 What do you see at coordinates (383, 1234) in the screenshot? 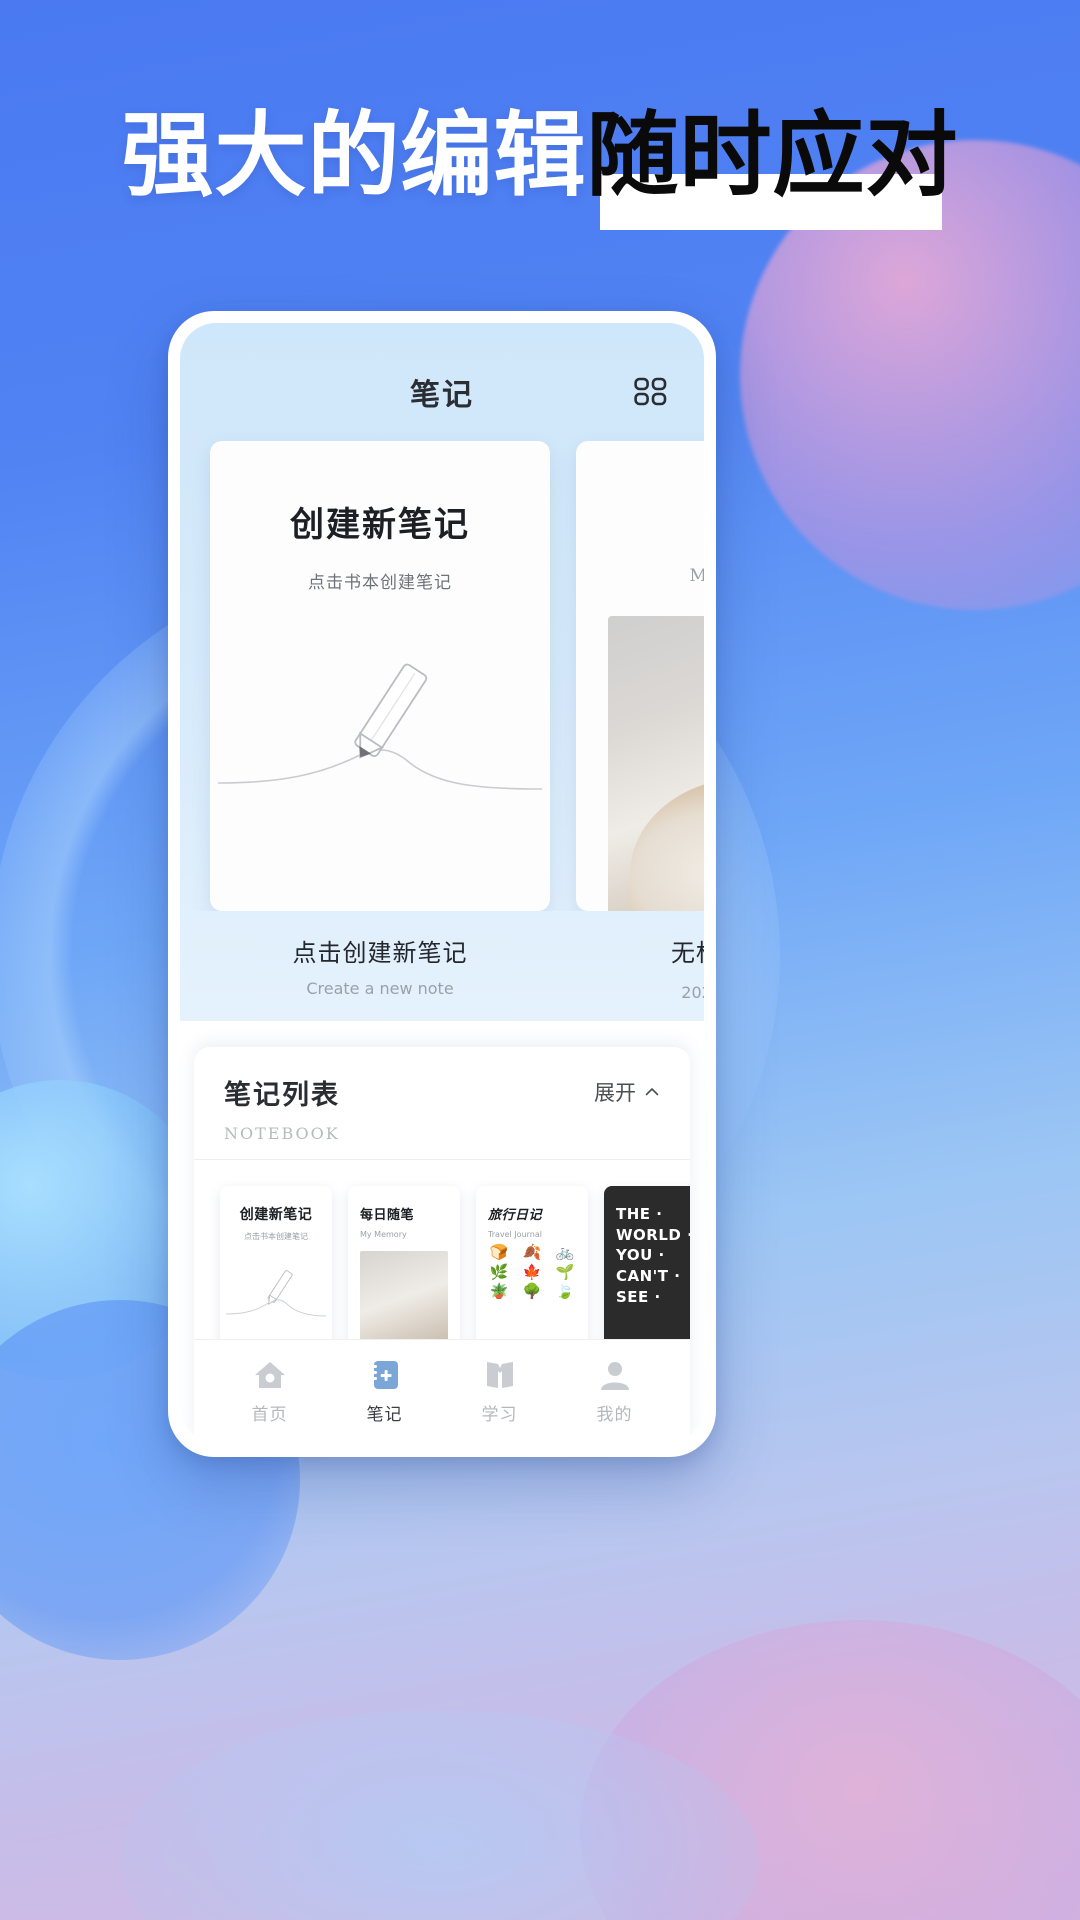
I see `thumbnail-subtitle: My Memory` at bounding box center [383, 1234].